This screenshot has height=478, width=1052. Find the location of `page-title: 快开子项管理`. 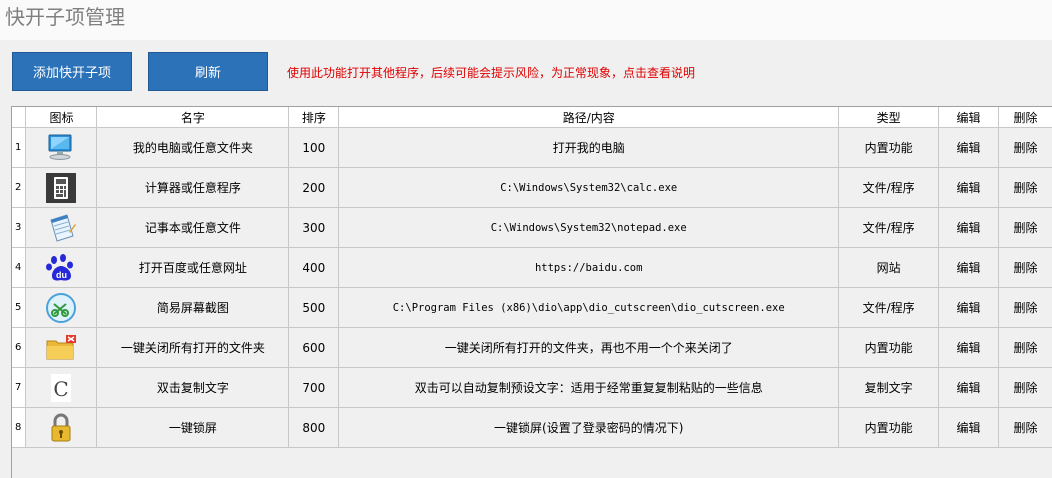

page-title: 快开子项管理 is located at coordinates (65, 17).